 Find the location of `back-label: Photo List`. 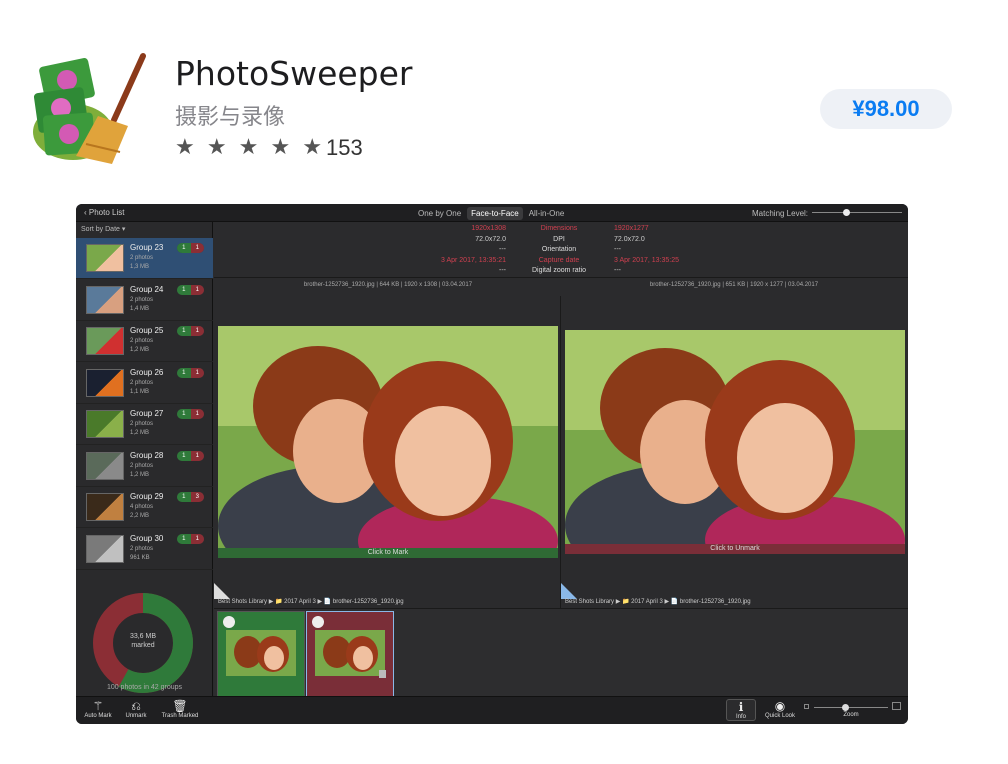

back-label: Photo List is located at coordinates (106, 212).